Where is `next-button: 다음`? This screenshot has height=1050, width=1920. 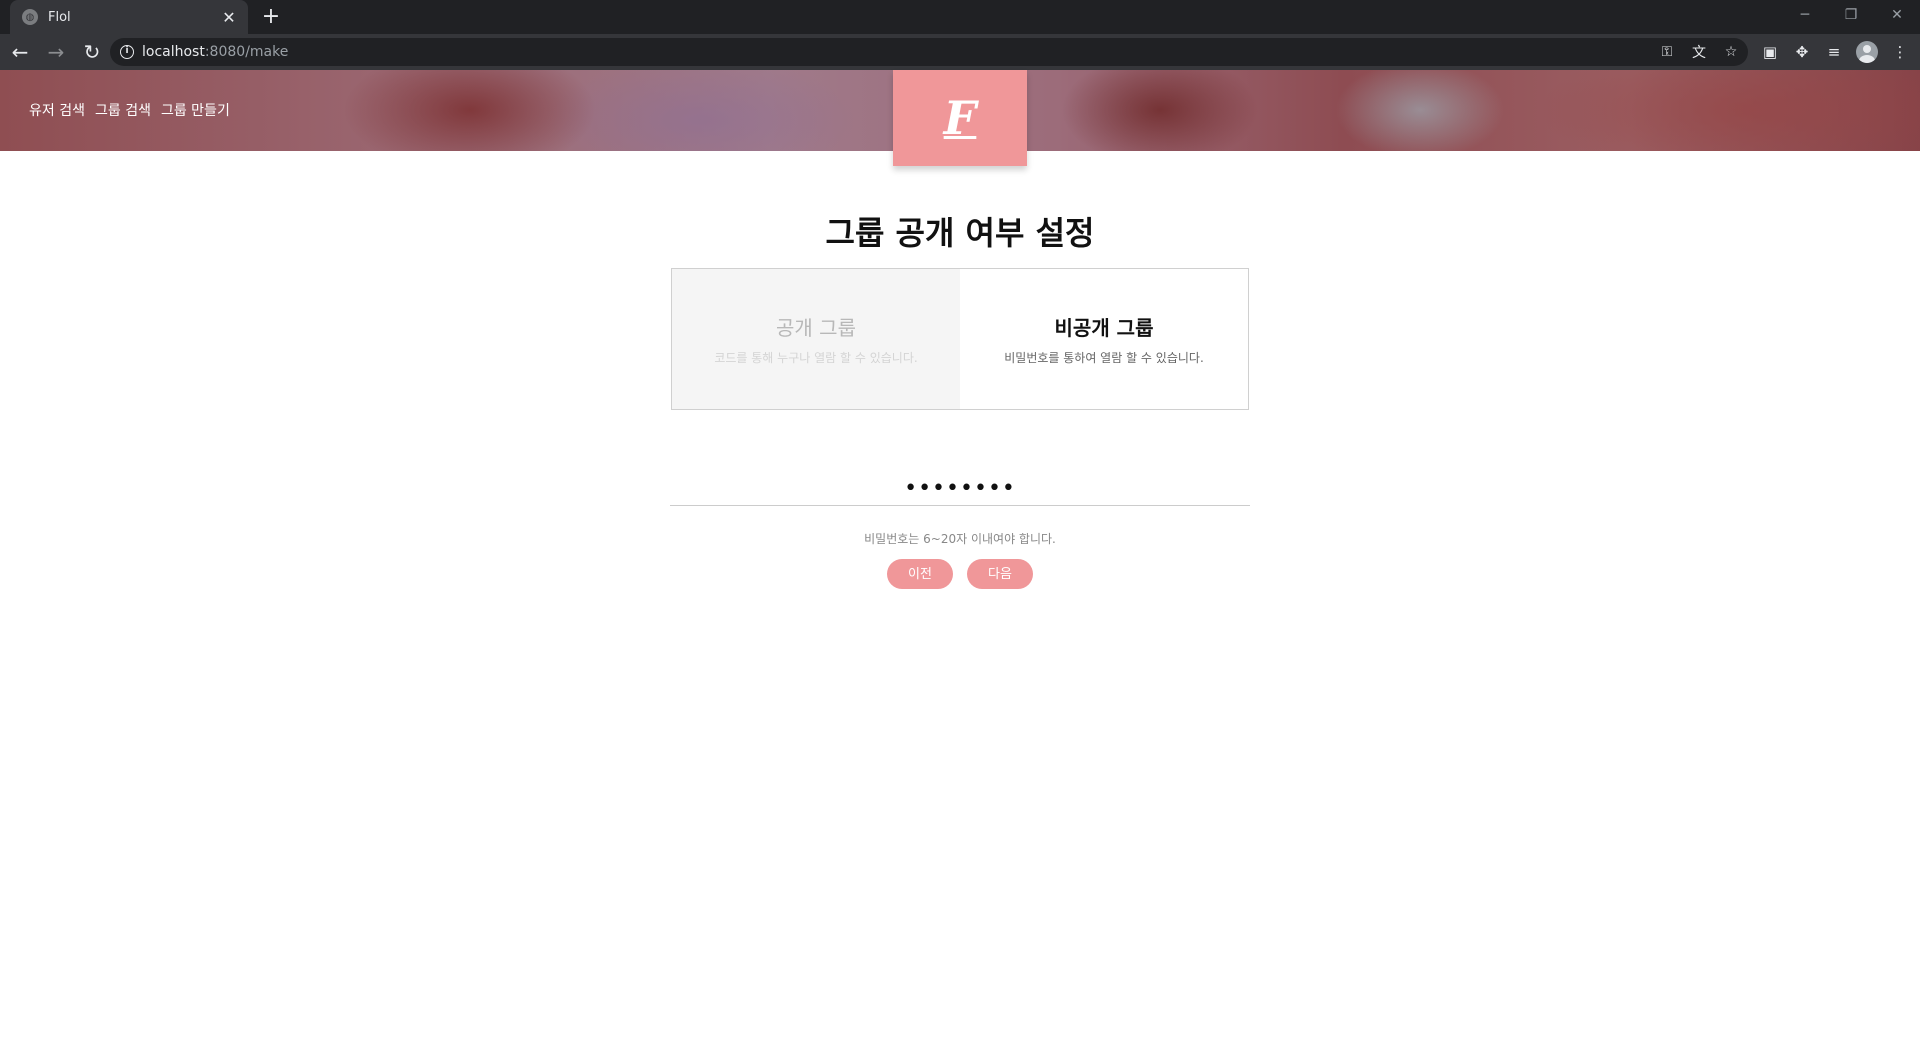
next-button: 다음 is located at coordinates (1000, 574).